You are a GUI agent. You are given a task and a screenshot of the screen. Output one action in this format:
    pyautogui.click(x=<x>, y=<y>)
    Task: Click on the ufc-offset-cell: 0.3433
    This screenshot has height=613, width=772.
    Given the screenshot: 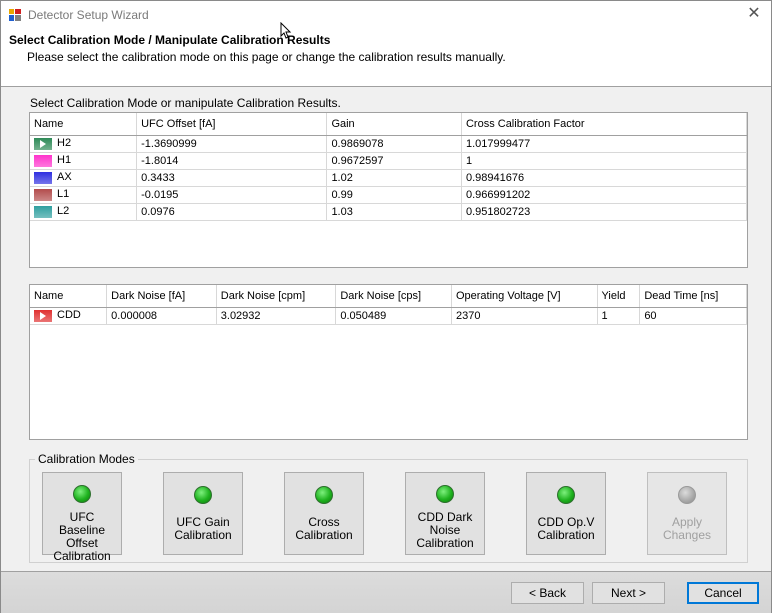 What is the action you would take?
    pyautogui.click(x=232, y=178)
    